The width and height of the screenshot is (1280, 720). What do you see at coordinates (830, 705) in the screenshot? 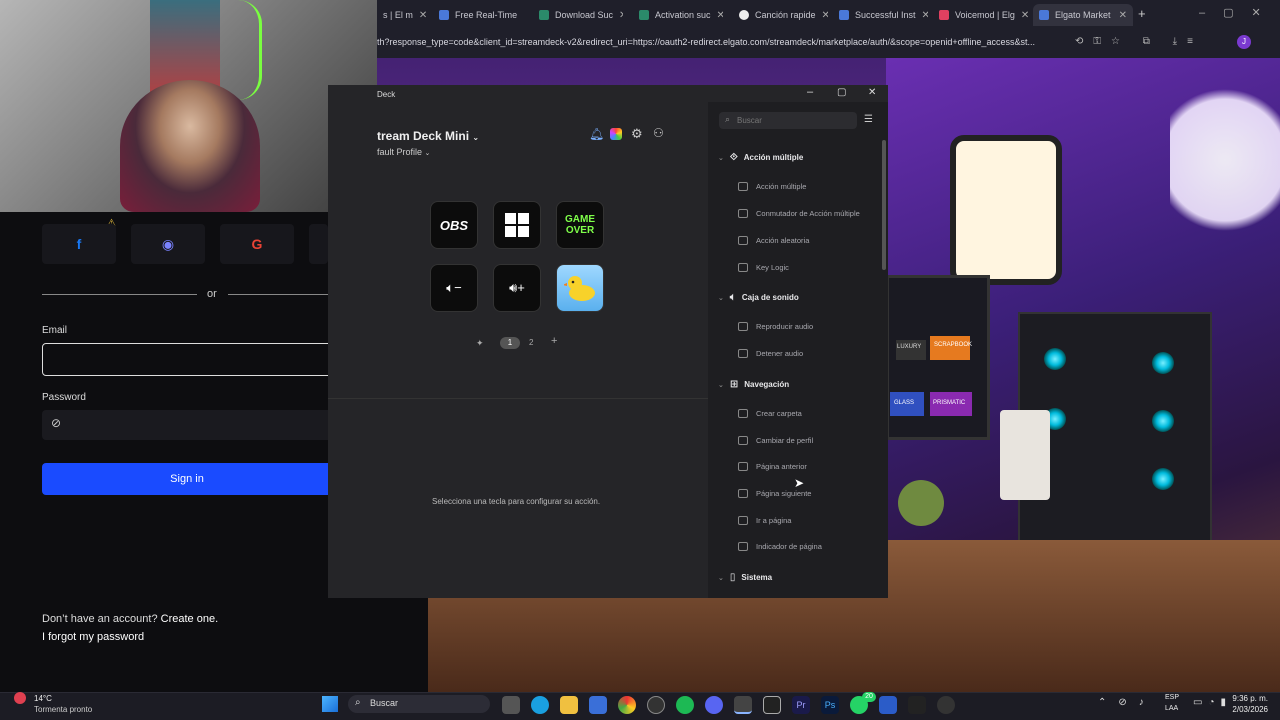
I see `photoshop-icon: Ps` at bounding box center [830, 705].